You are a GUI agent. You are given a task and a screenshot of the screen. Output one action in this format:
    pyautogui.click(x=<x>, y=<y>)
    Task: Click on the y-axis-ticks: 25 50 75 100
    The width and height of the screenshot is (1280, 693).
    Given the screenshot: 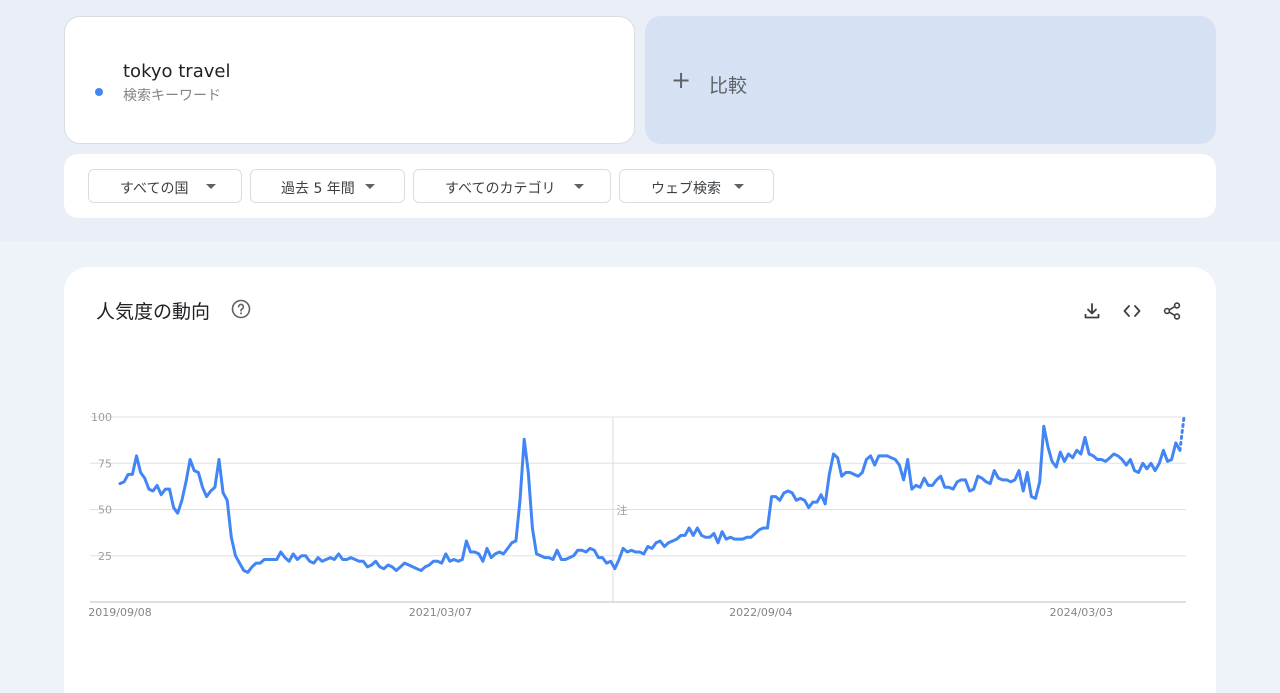 What is the action you would take?
    pyautogui.click(x=101, y=487)
    